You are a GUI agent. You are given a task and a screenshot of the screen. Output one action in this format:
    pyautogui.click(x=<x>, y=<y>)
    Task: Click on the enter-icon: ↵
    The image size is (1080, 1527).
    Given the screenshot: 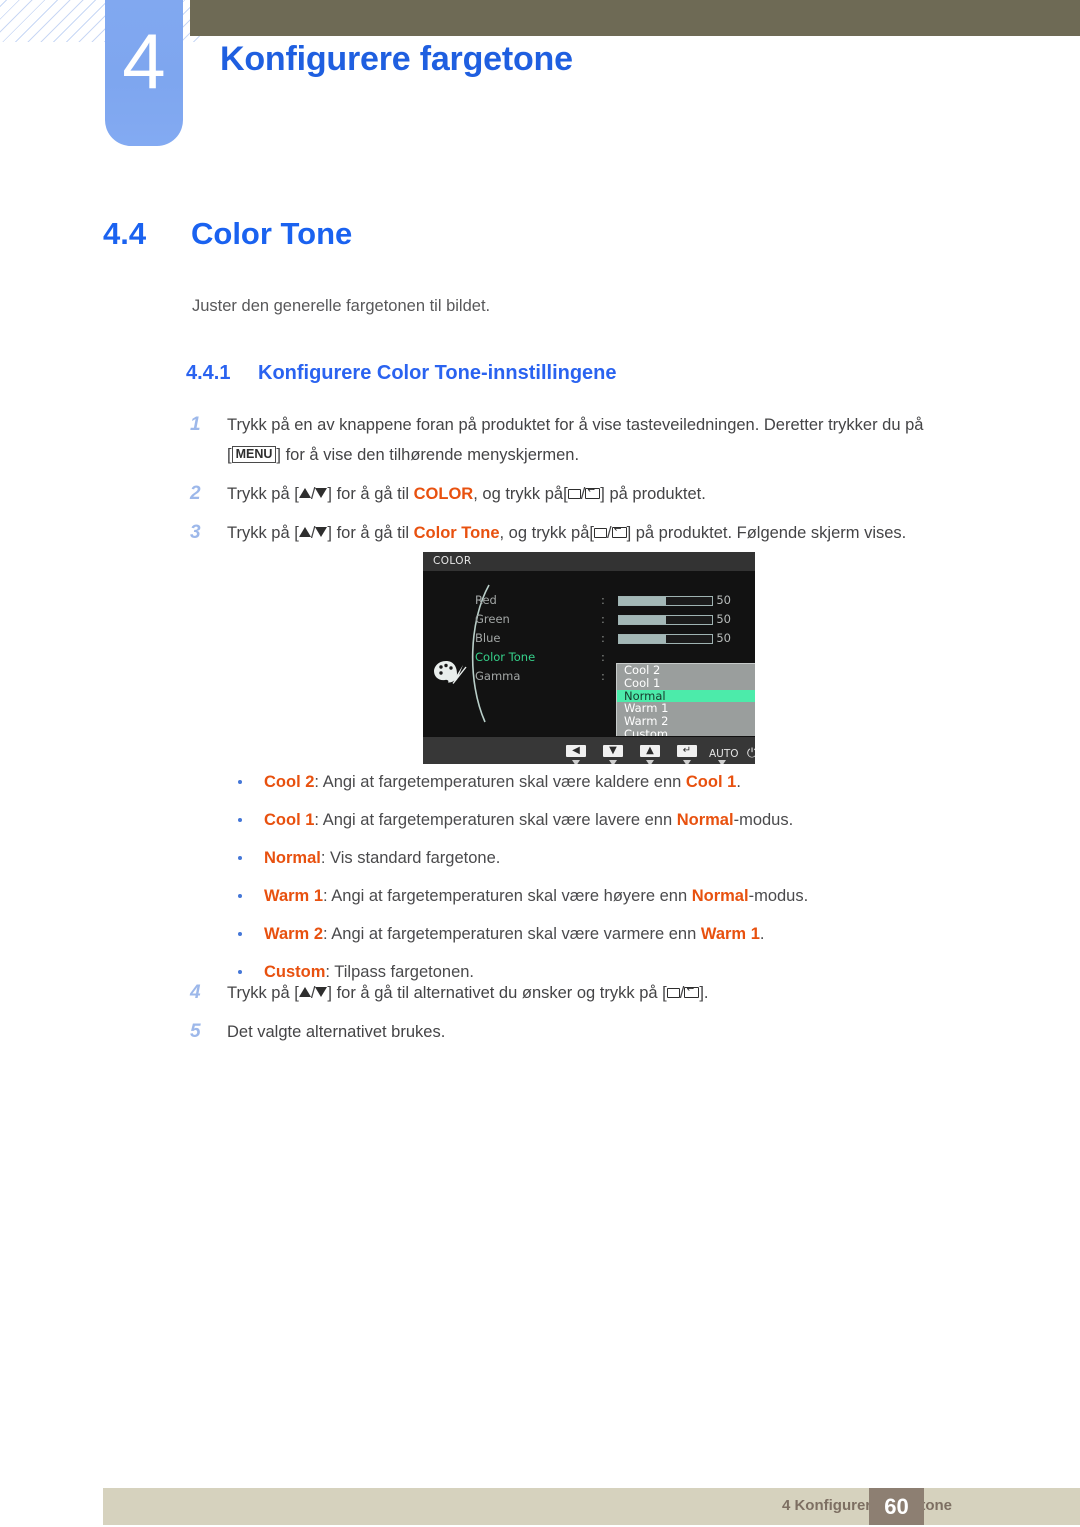 What is the action you would take?
    pyautogui.click(x=687, y=751)
    